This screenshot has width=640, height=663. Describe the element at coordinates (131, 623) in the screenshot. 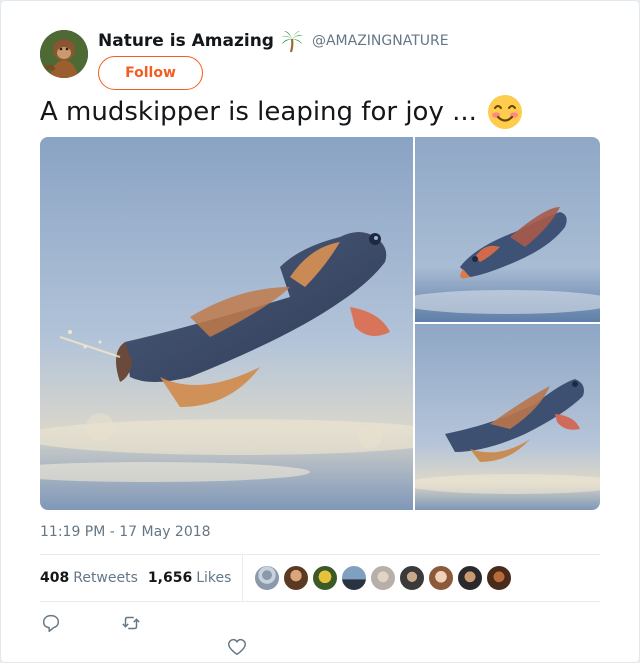

I see `retweet-icon` at that location.